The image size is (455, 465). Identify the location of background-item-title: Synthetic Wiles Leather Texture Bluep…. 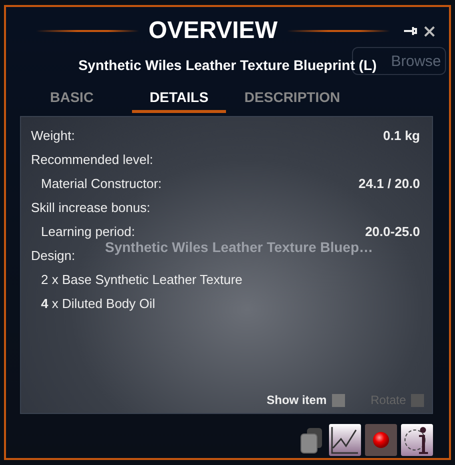
(239, 247).